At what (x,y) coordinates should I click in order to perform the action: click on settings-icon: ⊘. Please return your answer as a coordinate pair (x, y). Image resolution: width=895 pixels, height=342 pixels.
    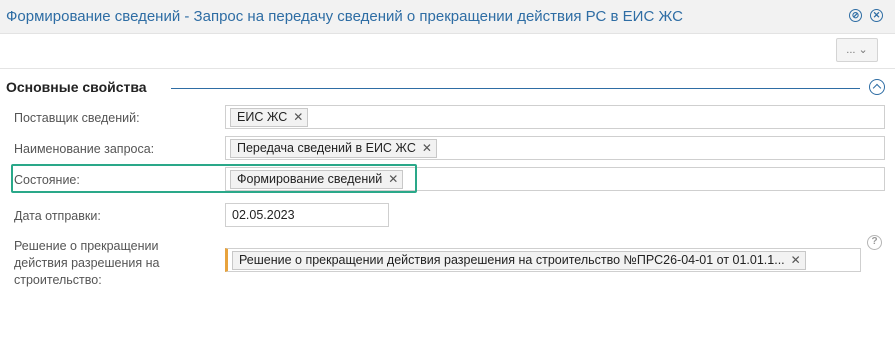
    Looking at the image, I should click on (855, 15).